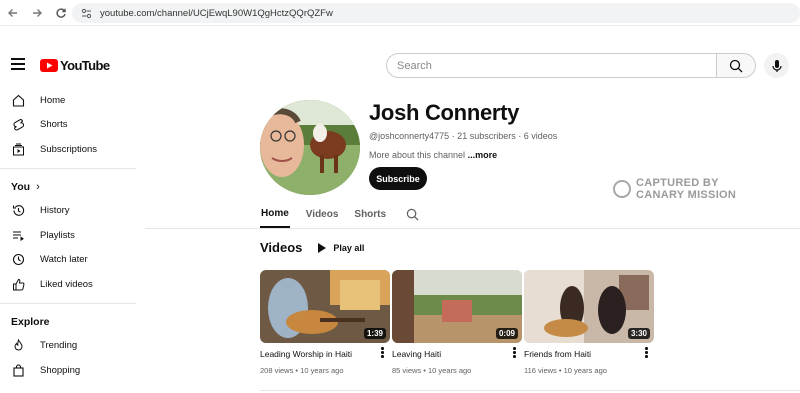  What do you see at coordinates (457, 306) in the screenshot?
I see `video-thumbnail: 0:09` at bounding box center [457, 306].